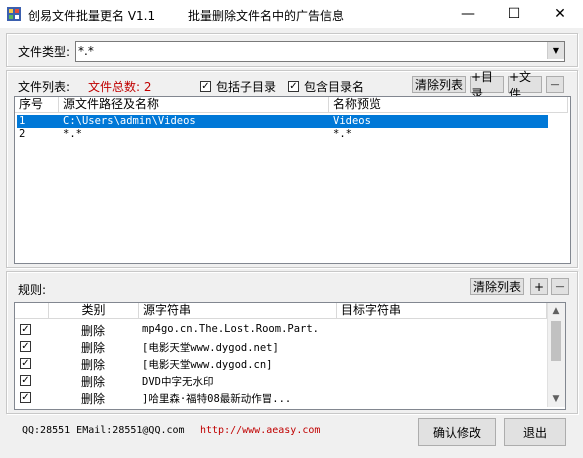 This screenshot has width=583, height=458. I want to click on scroll-down-icon: ▼, so click(556, 399).